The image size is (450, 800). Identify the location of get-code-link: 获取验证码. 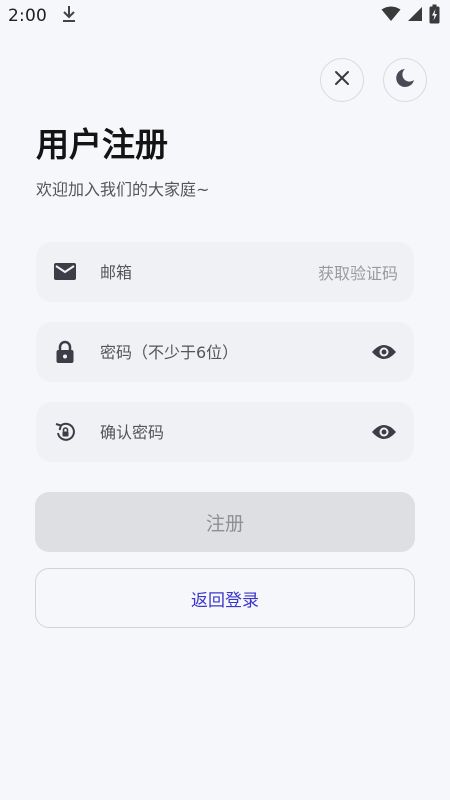
(358, 272).